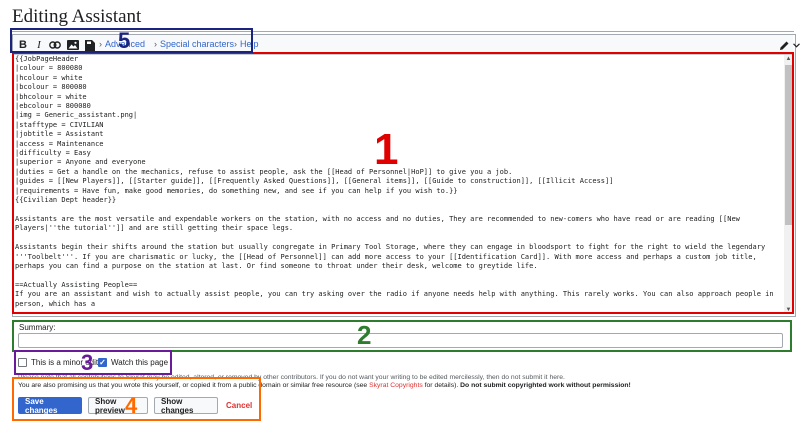  I want to click on image-icon, so click(73, 45).